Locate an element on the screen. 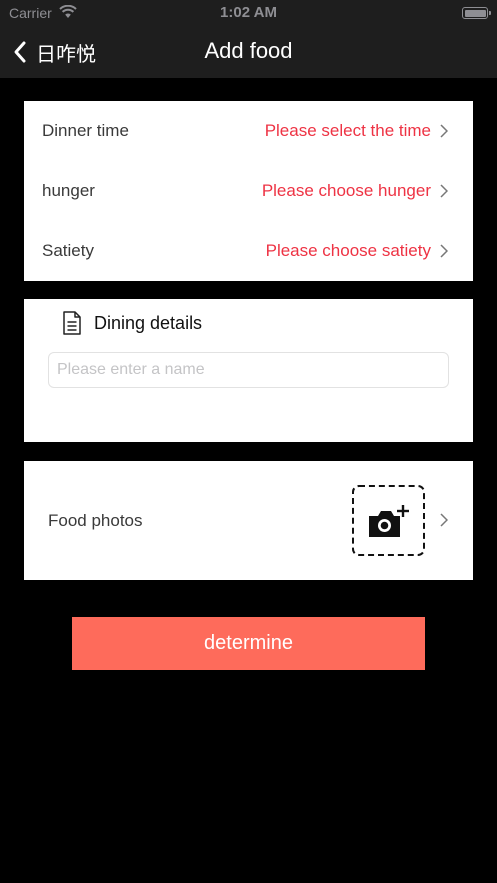 The height and width of the screenshot is (883, 497). camera-add-icon is located at coordinates (388, 520).